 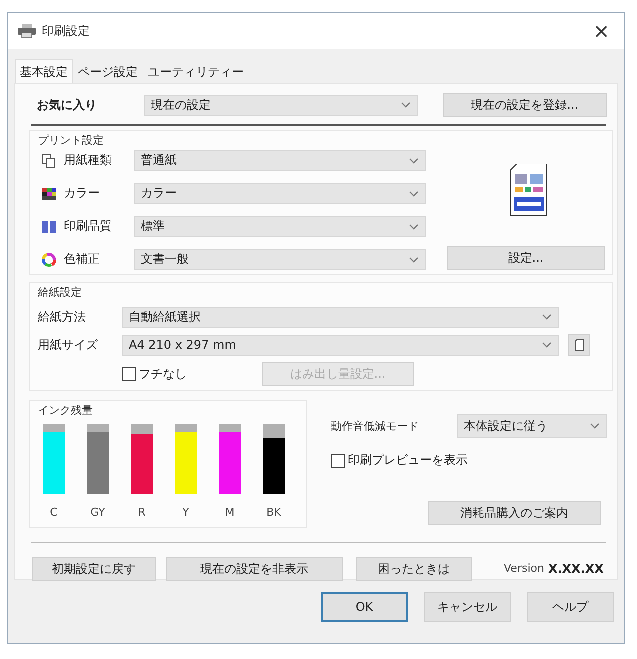 I want to click on supplies-button: 消耗品購入のご案内, so click(x=514, y=513).